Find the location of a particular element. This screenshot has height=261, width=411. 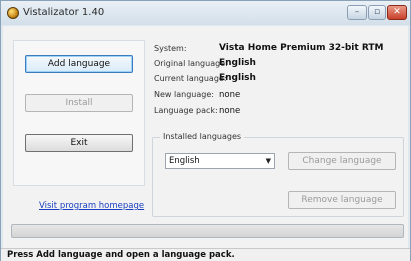

dropdown-arrow-icon: ▼ is located at coordinates (268, 161).